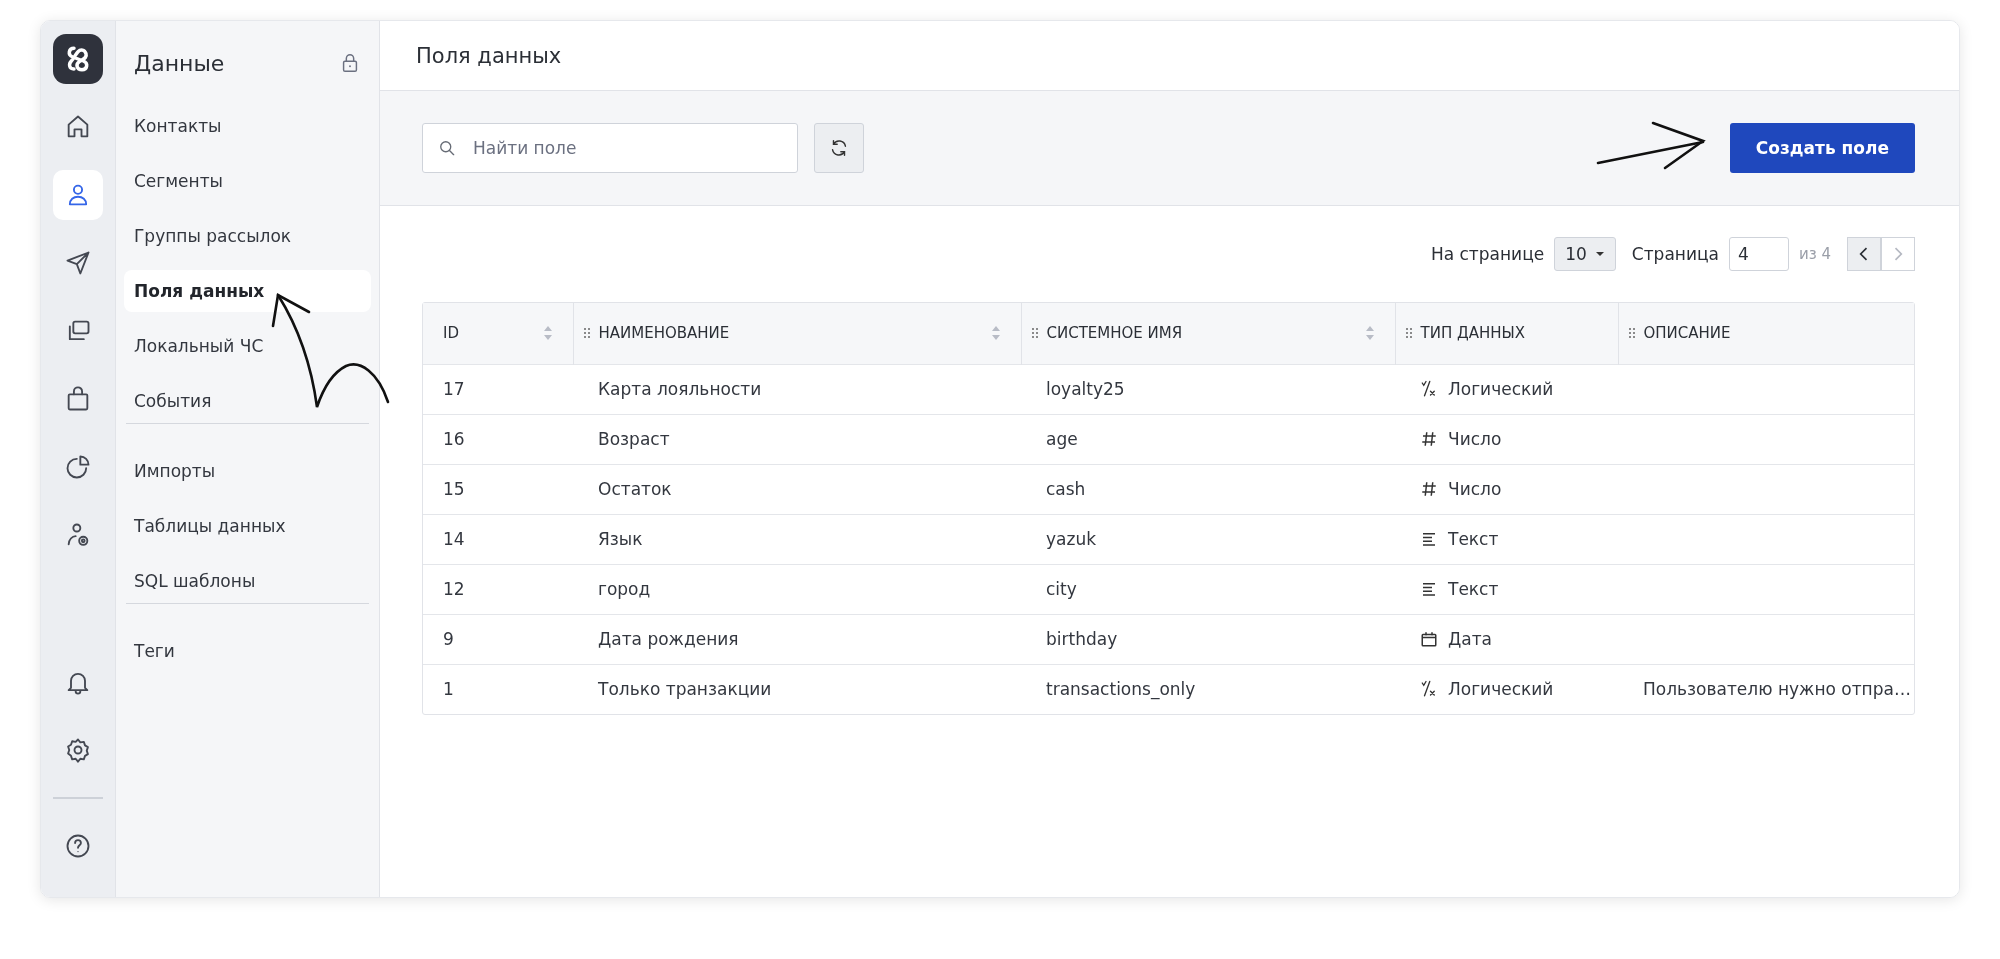 The image size is (2000, 959). I want to click on id-cell: 17, so click(454, 389).